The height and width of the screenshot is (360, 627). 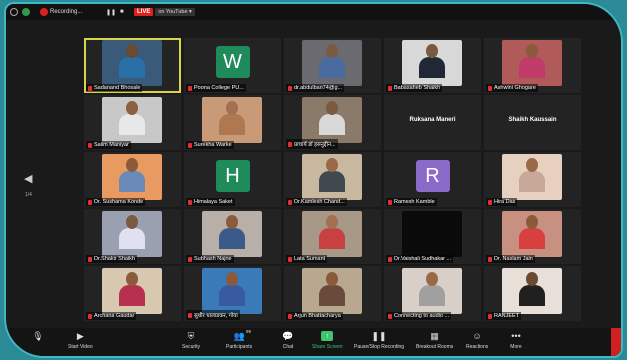 I want to click on participant-tile: Shaikh Kaussain, so click(x=532, y=122).